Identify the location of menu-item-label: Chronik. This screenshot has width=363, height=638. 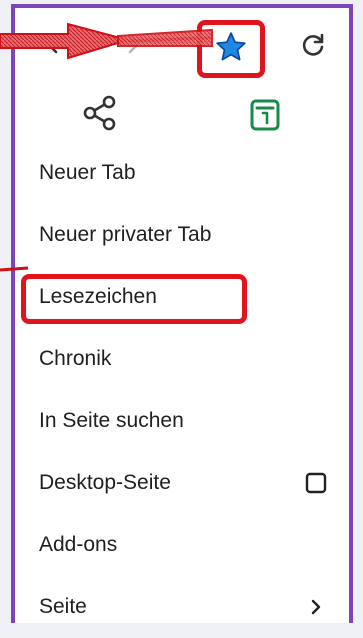
(75, 358).